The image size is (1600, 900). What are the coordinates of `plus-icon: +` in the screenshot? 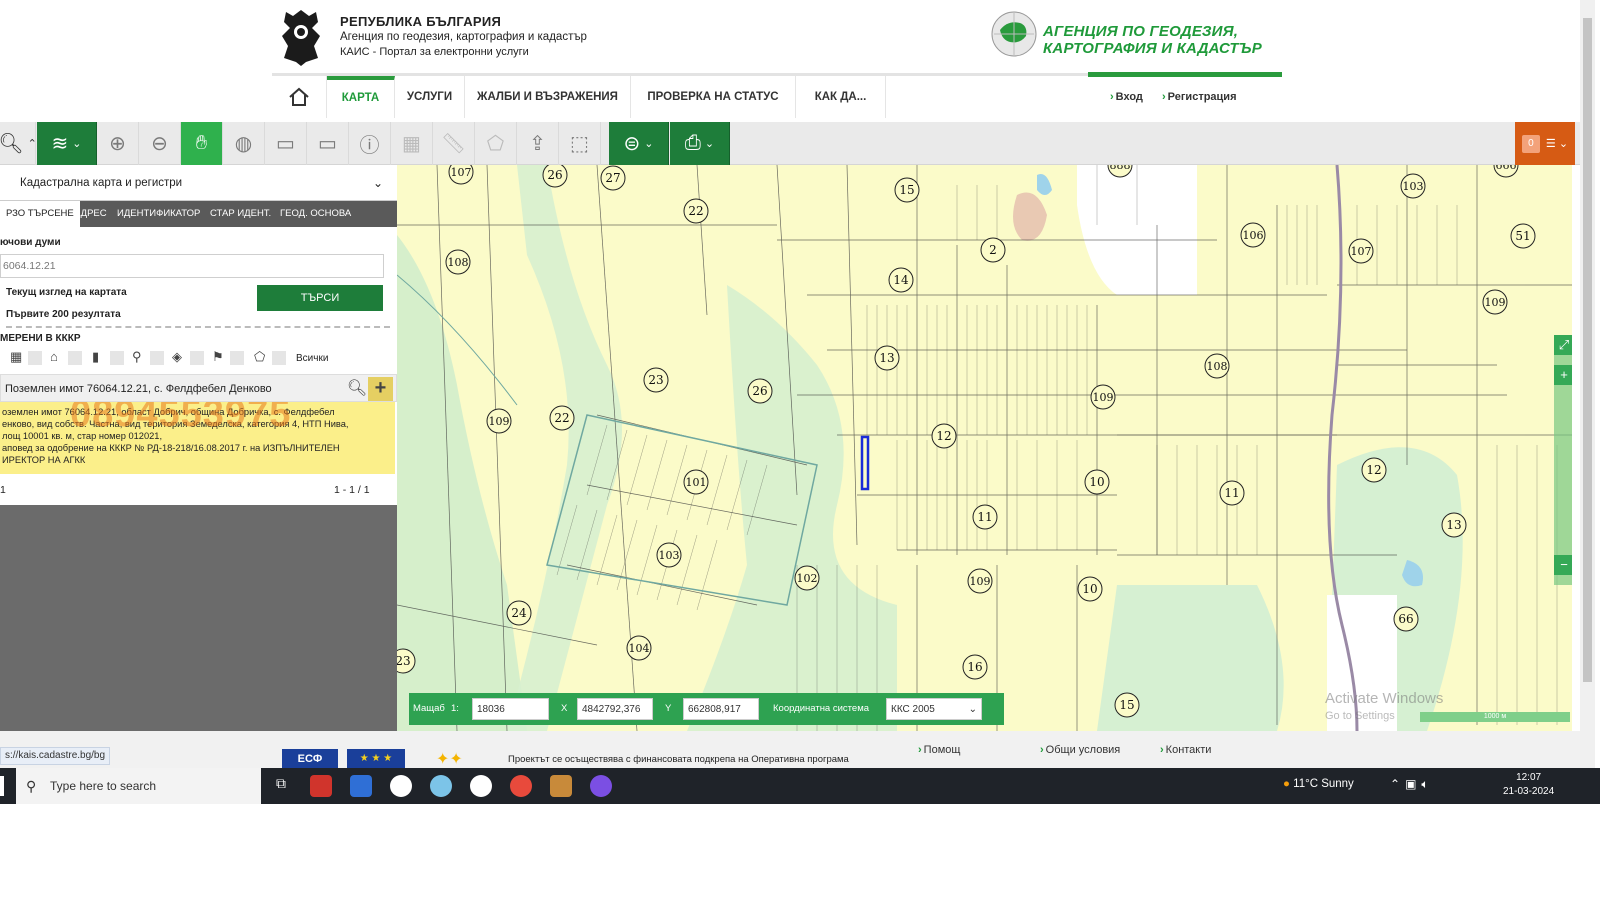 It's located at (380, 389).